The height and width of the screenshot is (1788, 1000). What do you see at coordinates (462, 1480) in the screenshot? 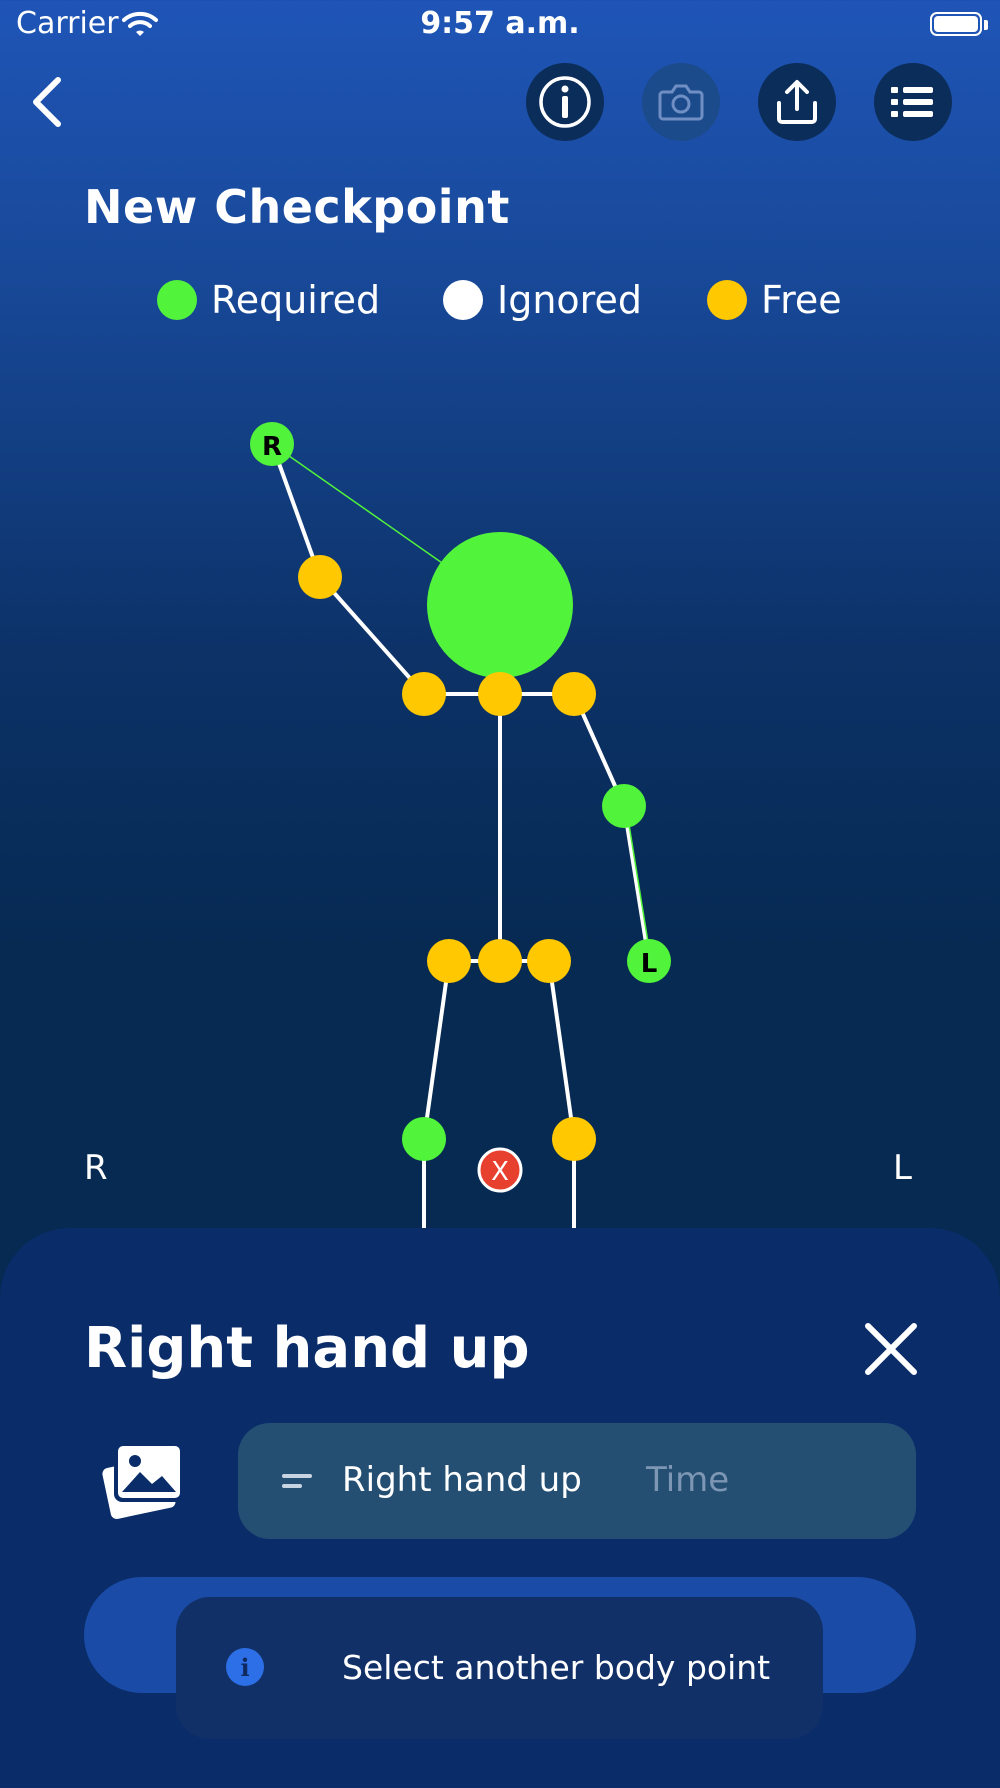
I see `checkpoint-name-value: Right hand up` at bounding box center [462, 1480].